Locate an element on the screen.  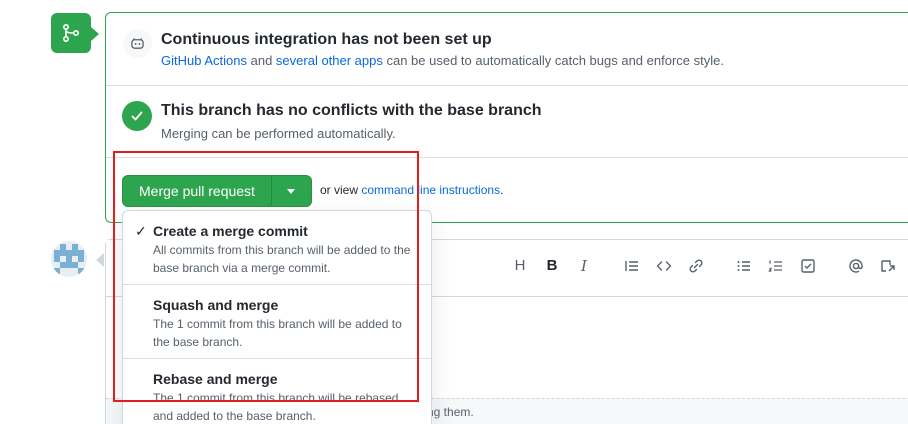
avatar is located at coordinates (69, 259).